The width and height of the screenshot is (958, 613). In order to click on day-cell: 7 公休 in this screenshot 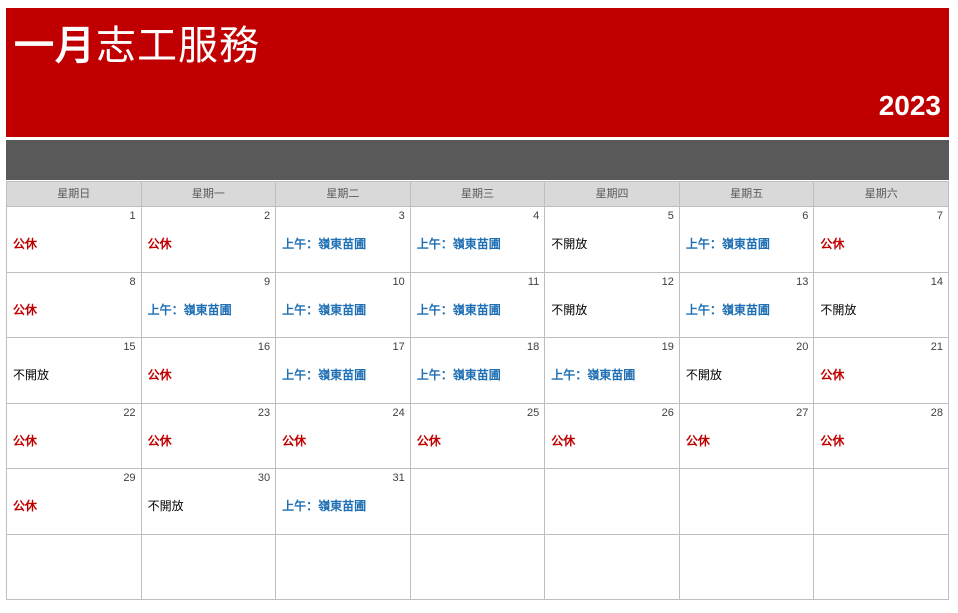, I will do `click(881, 240)`.